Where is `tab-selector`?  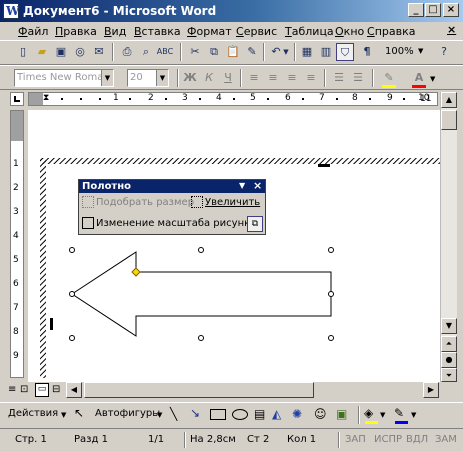
tab-selector is located at coordinates (17, 99).